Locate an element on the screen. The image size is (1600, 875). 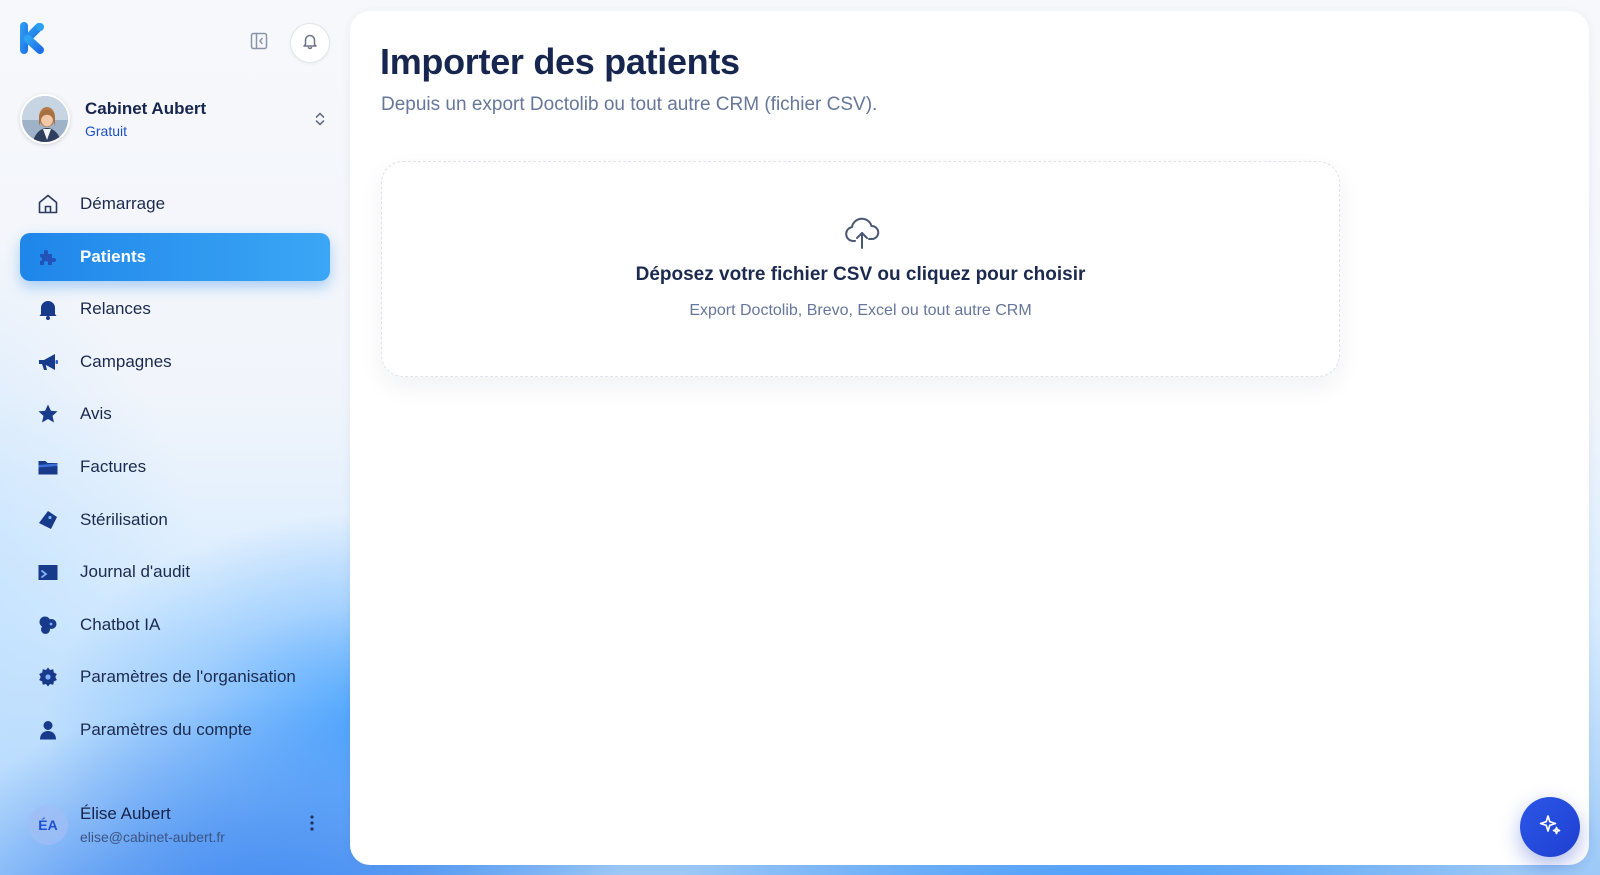
sidebar-item-label: Patients is located at coordinates (113, 256).